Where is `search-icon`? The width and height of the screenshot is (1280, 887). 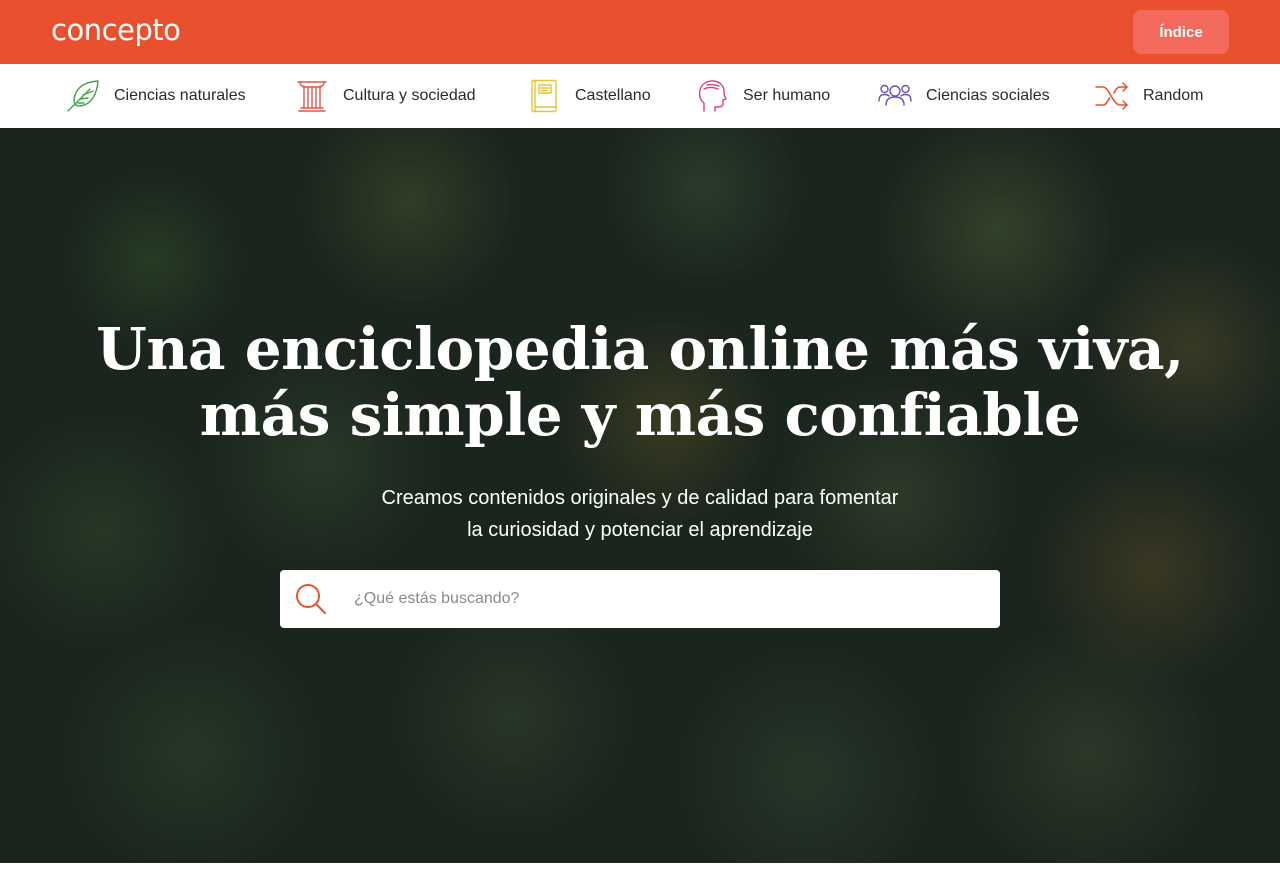 search-icon is located at coordinates (311, 599).